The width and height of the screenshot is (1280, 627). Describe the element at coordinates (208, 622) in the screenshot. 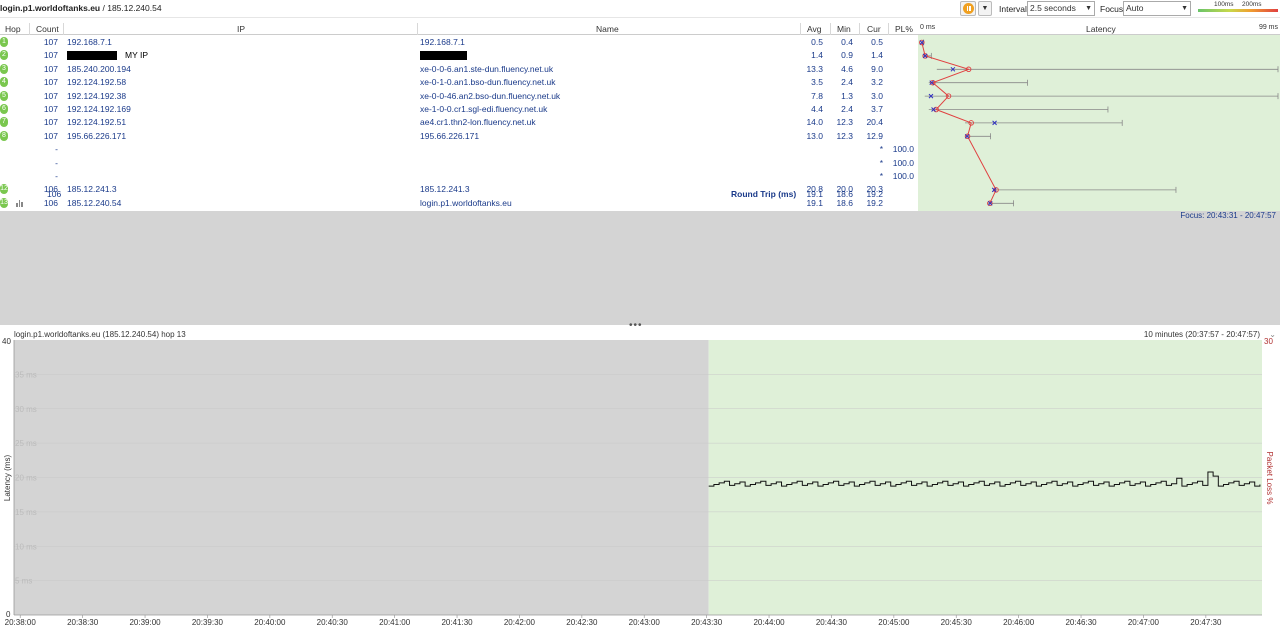

I see `x-tick-label: 20:39:30` at that location.